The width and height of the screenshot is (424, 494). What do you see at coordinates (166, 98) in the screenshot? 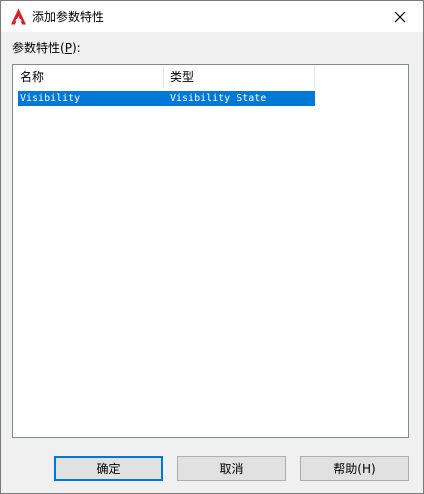
I see `table-row: Visibility Visibility State` at bounding box center [166, 98].